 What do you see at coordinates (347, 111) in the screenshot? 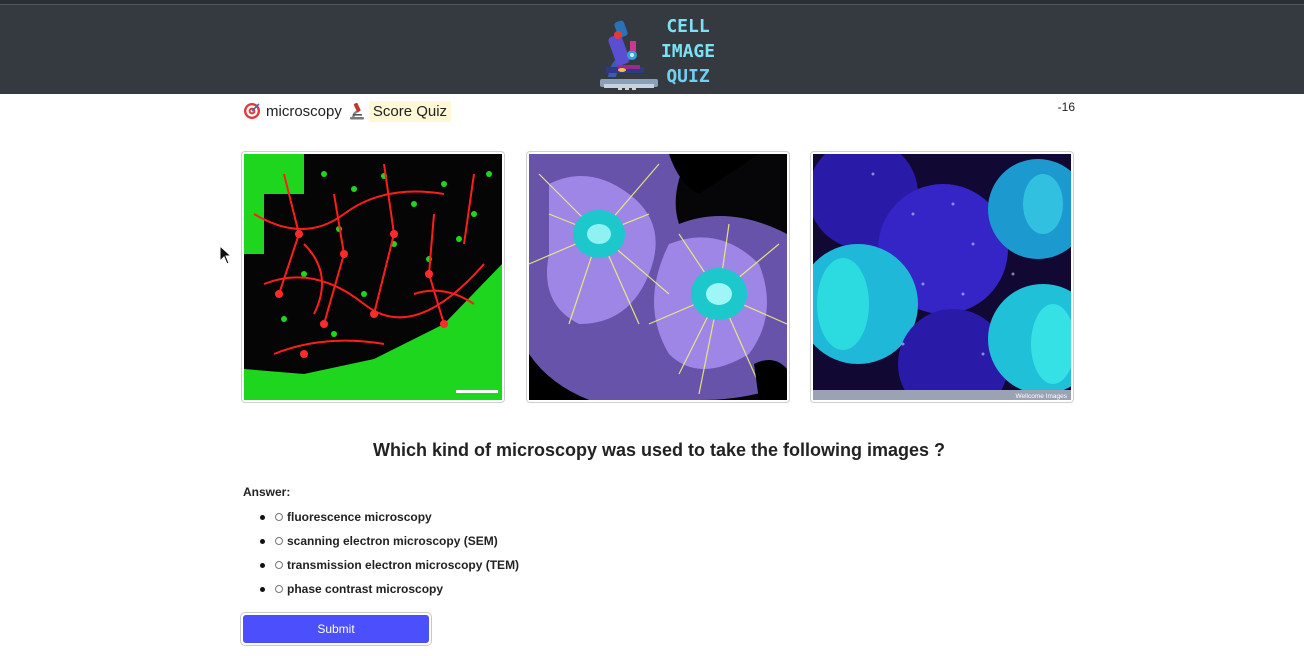
I see `quiz-toolbar: microscopy Score Quiz` at bounding box center [347, 111].